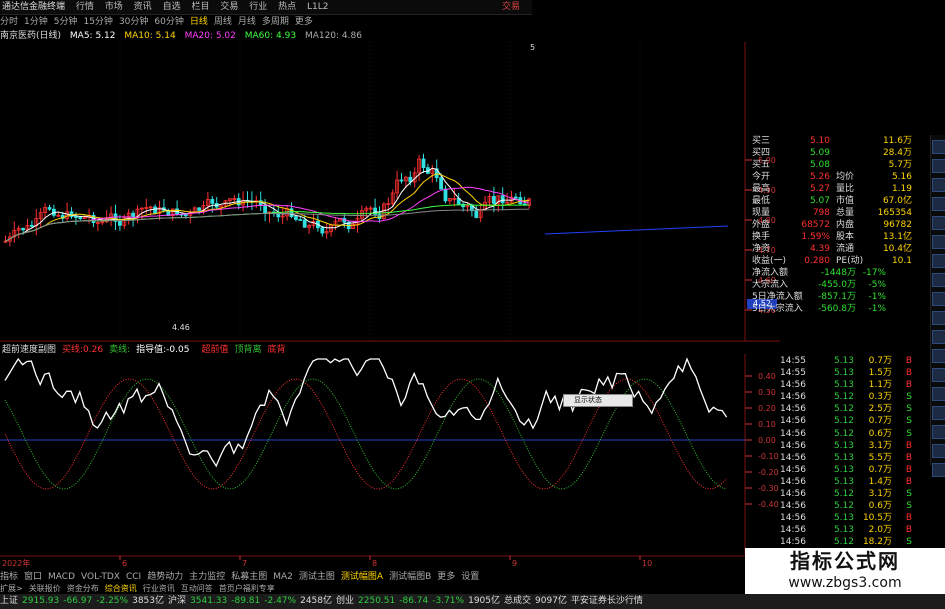 The image size is (945, 609). What do you see at coordinates (33, 577) in the screenshot?
I see `bottom-tab-1: 窗口` at bounding box center [33, 577].